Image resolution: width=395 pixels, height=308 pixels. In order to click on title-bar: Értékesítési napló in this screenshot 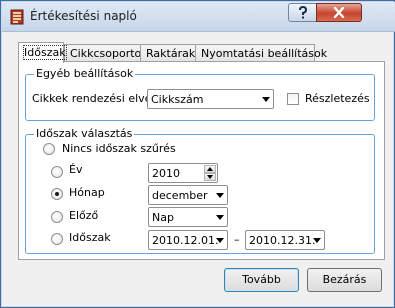, I will do `click(198, 17)`.